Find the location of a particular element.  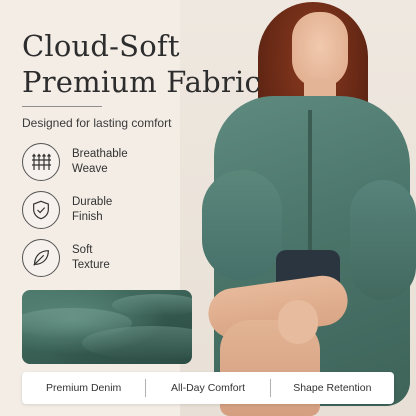

model-hand is located at coordinates (298, 322).